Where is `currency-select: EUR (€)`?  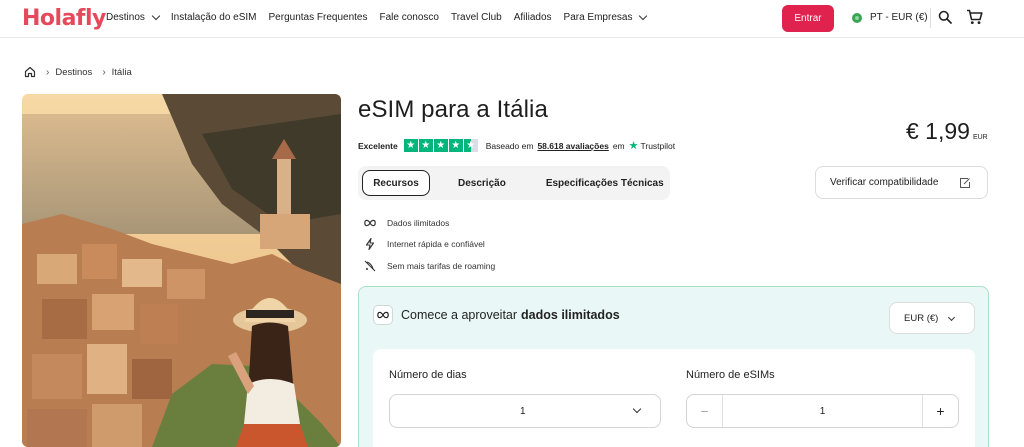 currency-select: EUR (€) is located at coordinates (932, 318).